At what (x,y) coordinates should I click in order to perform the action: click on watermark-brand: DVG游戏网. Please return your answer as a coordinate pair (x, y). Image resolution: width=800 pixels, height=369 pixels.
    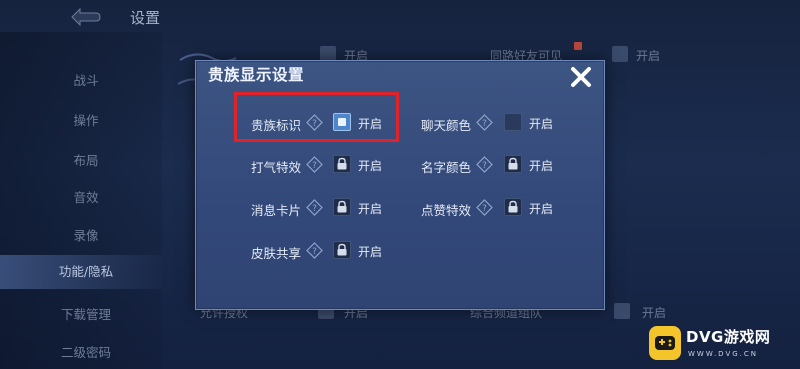
    Looking at the image, I should click on (728, 337).